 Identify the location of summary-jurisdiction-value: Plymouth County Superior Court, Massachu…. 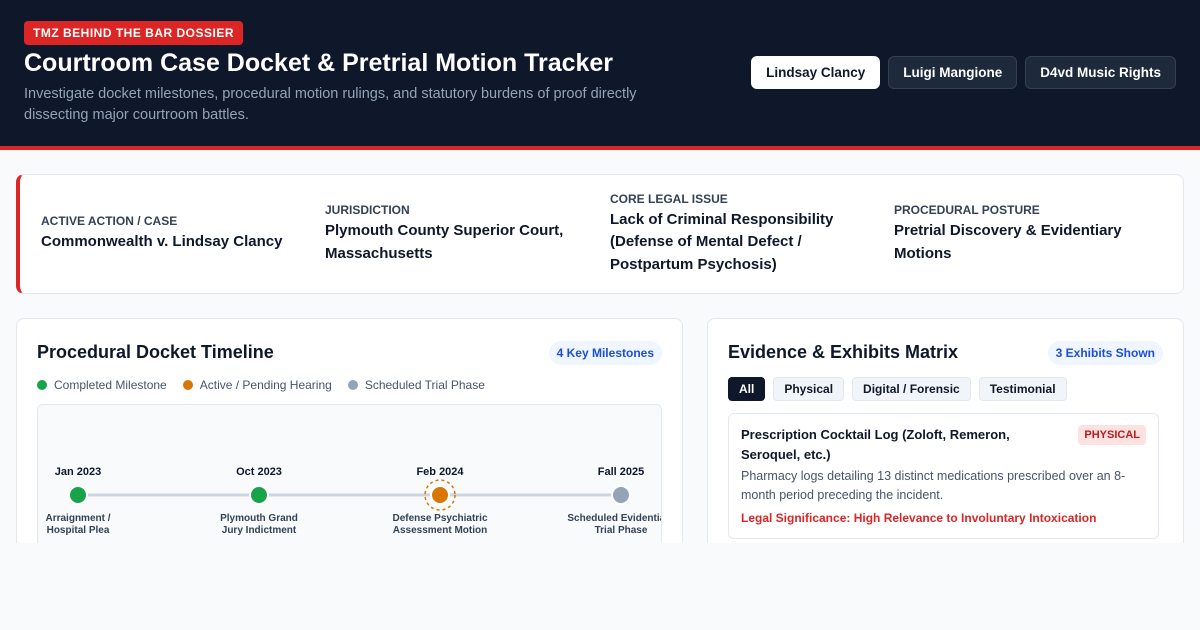
(444, 242).